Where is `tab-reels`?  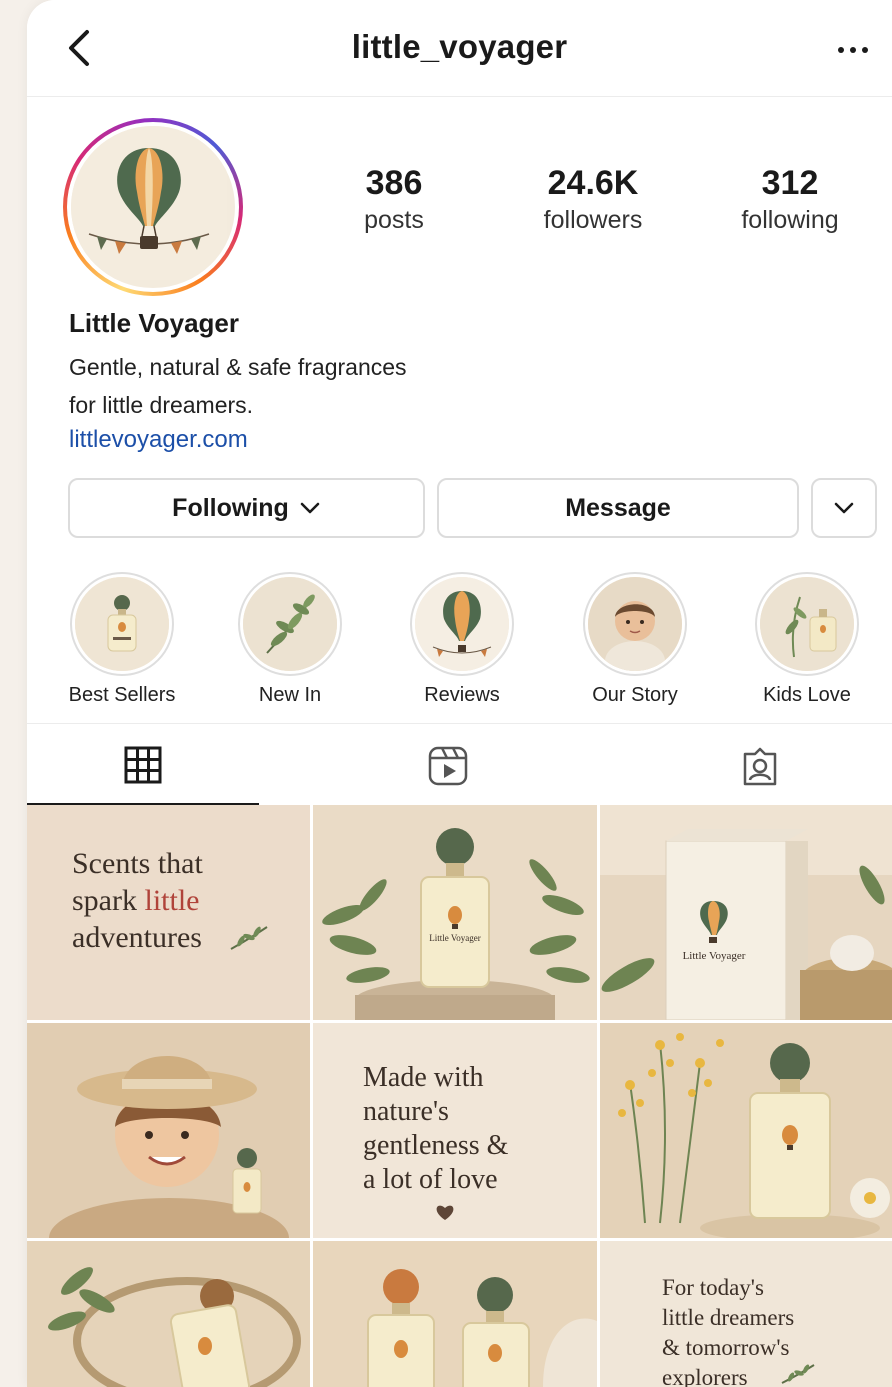 tab-reels is located at coordinates (448, 765).